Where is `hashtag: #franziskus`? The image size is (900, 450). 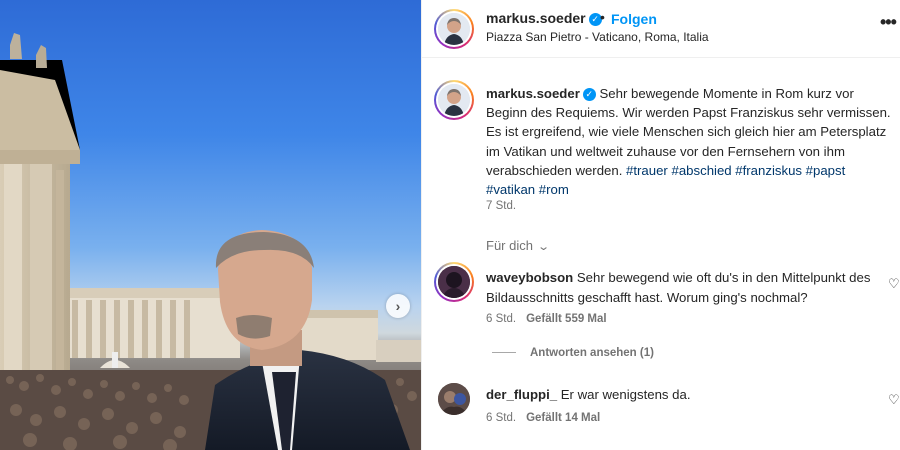
hashtag: #franziskus is located at coordinates (768, 170).